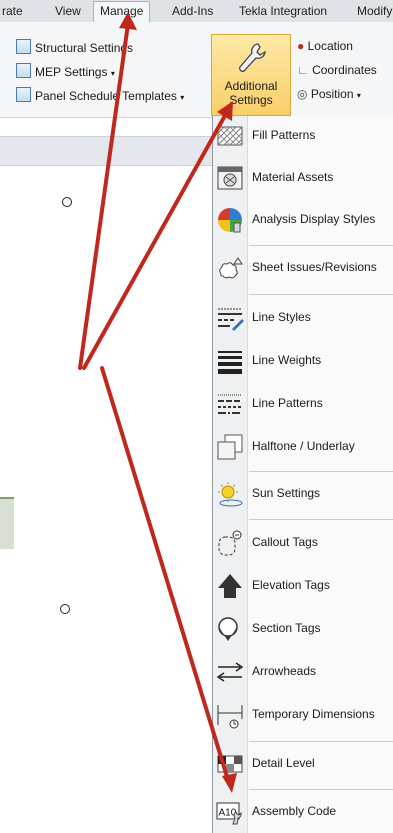 This screenshot has width=393, height=833. What do you see at coordinates (7, 523) in the screenshot?
I see `view-border-fragment` at bounding box center [7, 523].